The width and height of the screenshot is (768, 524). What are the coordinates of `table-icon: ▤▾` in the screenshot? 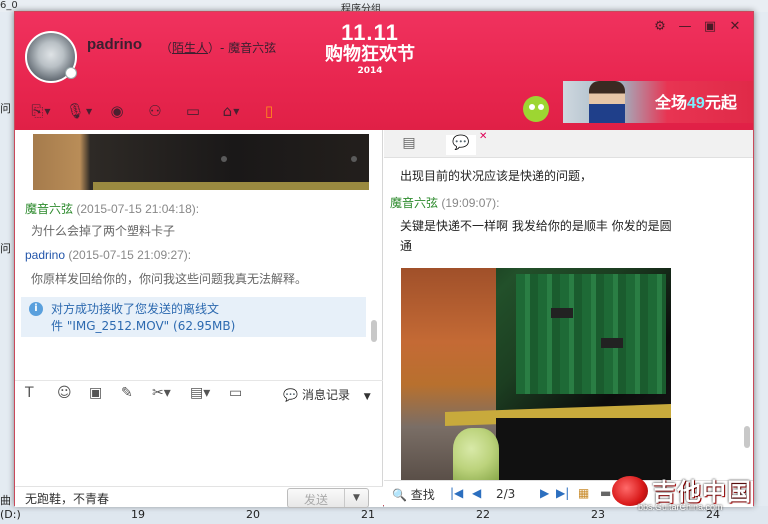 It's located at (200, 393).